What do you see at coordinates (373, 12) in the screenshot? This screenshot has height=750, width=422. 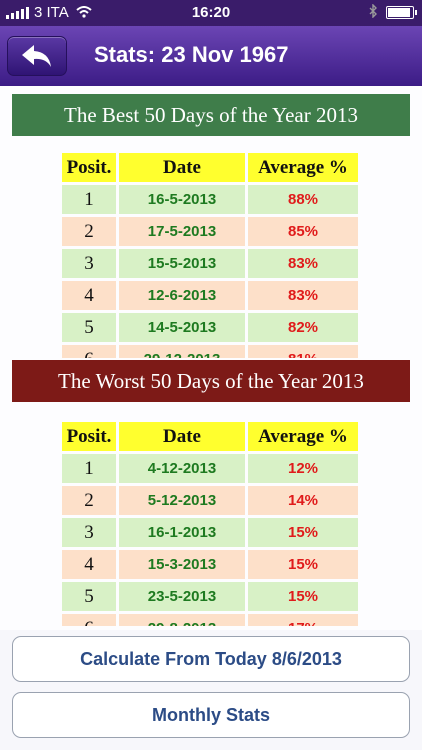 I see `bluetooth-icon` at bounding box center [373, 12].